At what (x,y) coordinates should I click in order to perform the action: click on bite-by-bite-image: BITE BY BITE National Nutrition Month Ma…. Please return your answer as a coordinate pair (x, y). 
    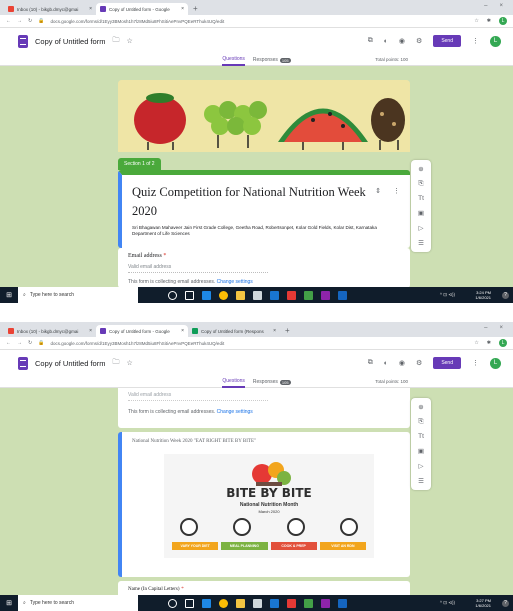
    Looking at the image, I should click on (269, 506).